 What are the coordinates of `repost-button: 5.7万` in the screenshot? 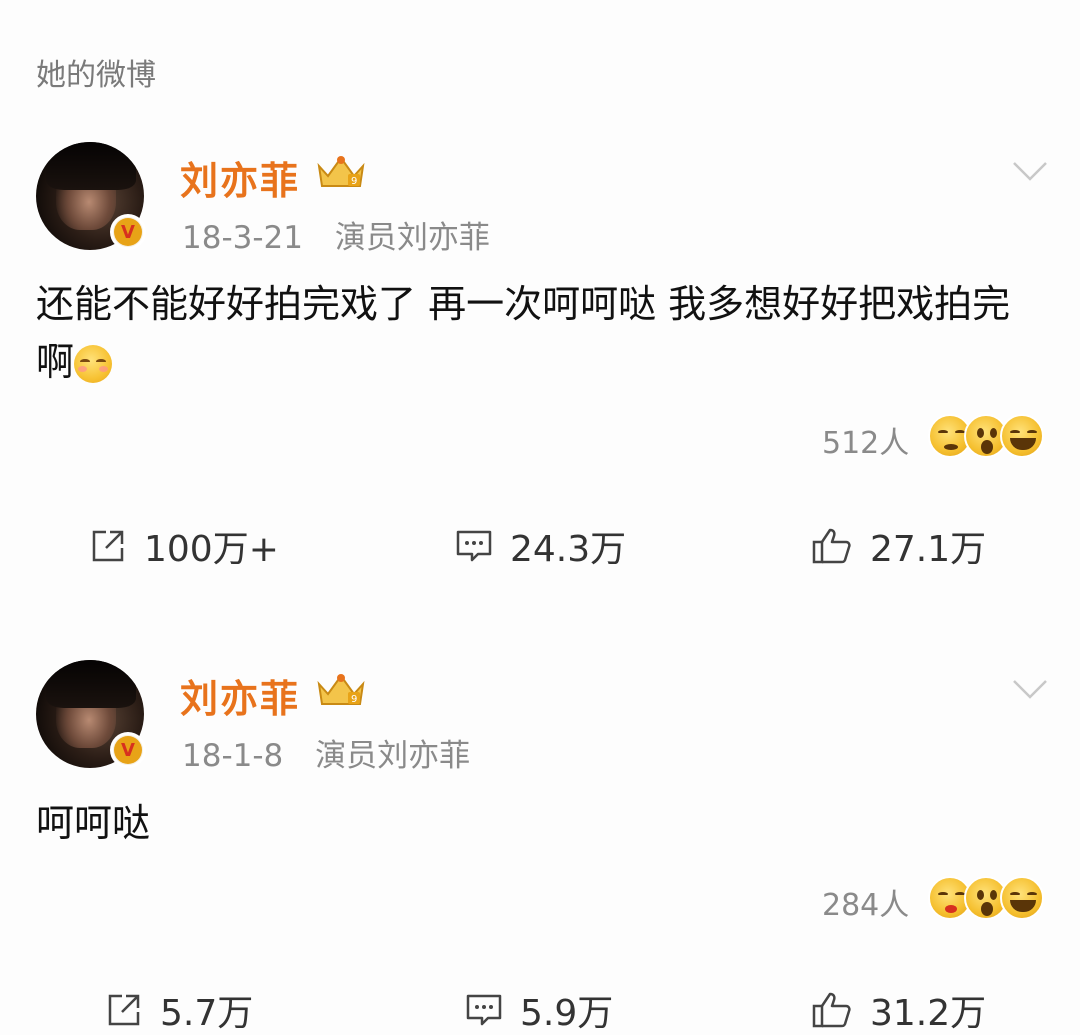 It's located at (178, 1009).